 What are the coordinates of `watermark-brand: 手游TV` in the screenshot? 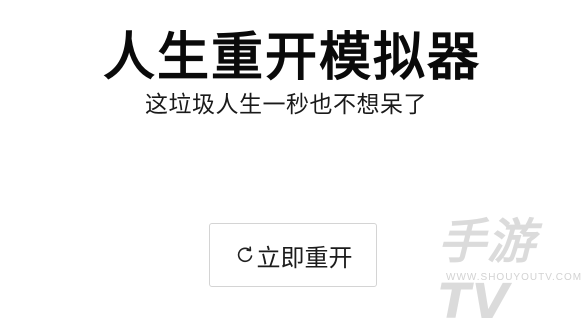 It's located at (487, 272).